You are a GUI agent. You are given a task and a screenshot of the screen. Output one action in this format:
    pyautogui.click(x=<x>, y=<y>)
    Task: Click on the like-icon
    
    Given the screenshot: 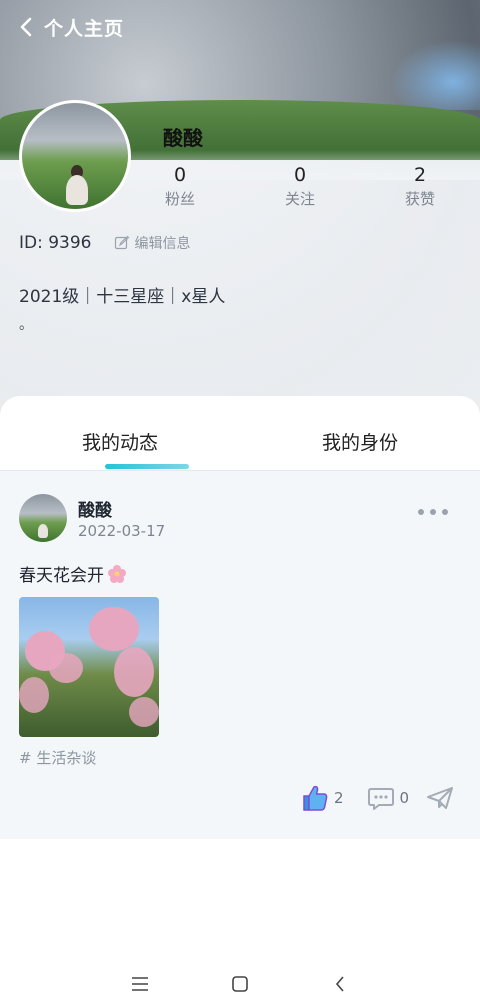 What is the action you would take?
    pyautogui.click(x=315, y=798)
    